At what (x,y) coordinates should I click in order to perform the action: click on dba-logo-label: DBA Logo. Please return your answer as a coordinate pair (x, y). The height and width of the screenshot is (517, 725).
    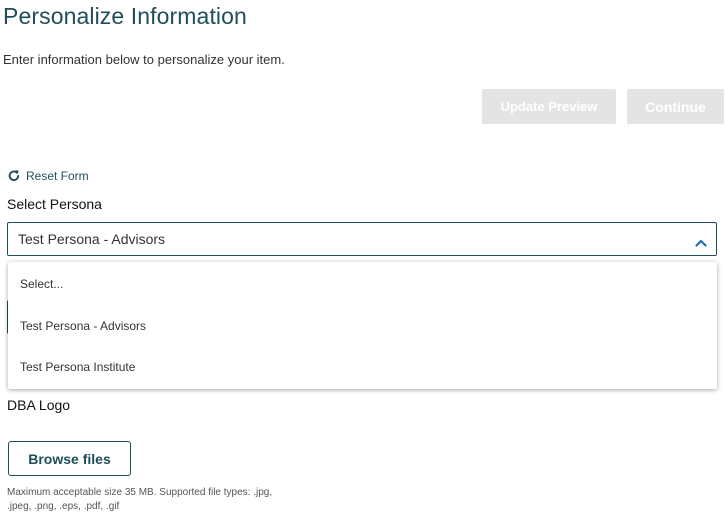
    Looking at the image, I should click on (39, 405).